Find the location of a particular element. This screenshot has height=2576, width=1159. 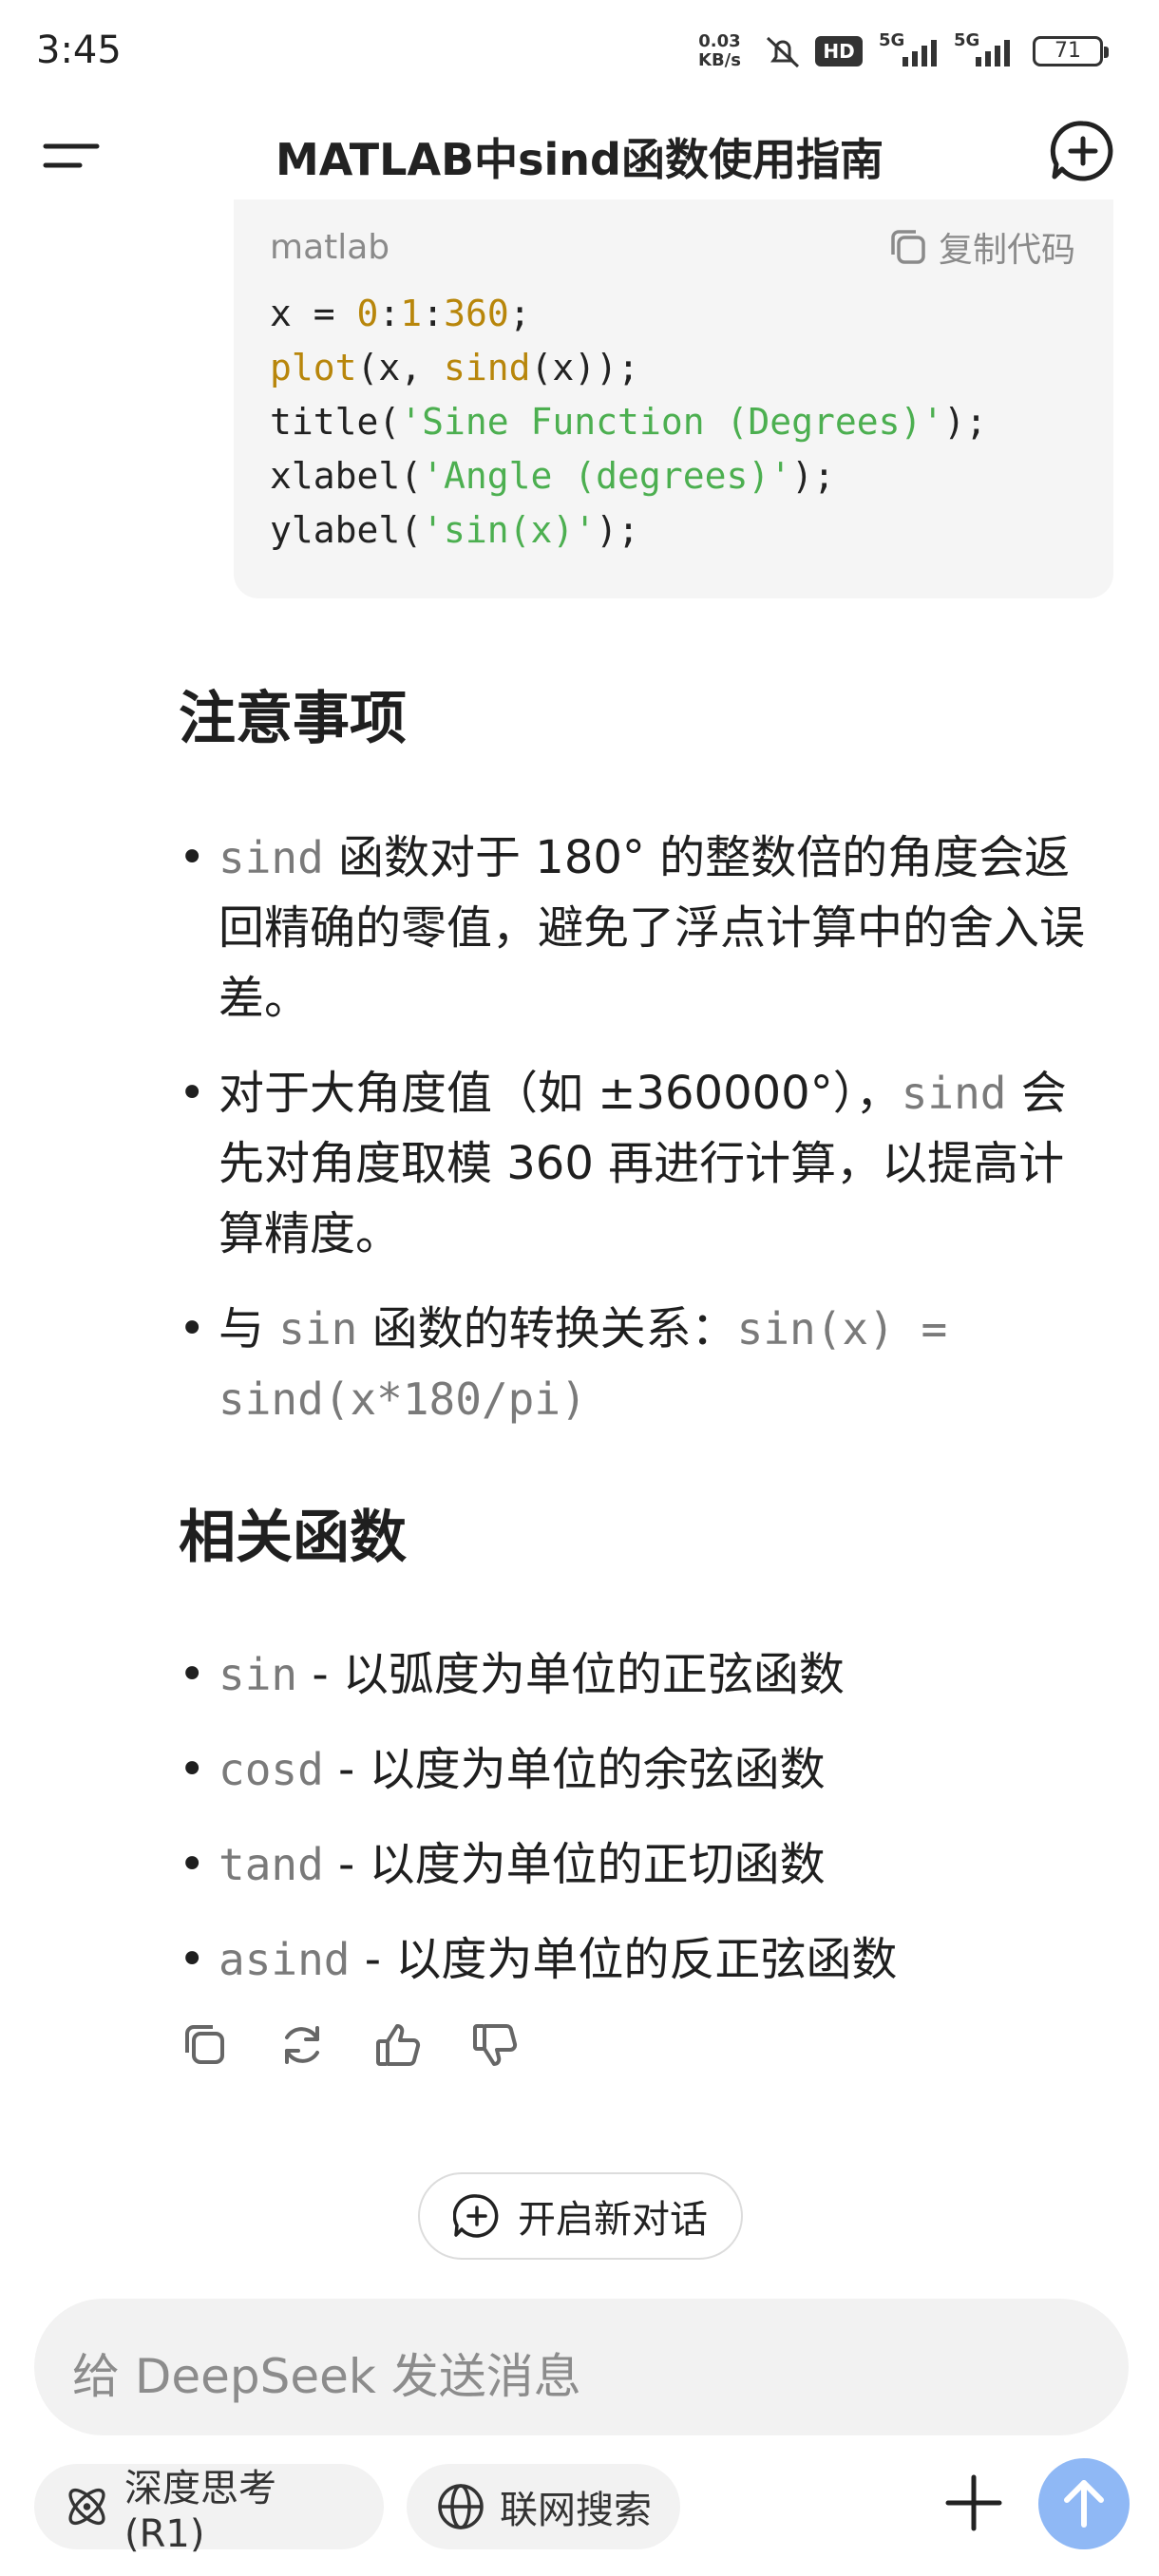

web-search-toggle: 联网搜索 is located at coordinates (543, 2506).